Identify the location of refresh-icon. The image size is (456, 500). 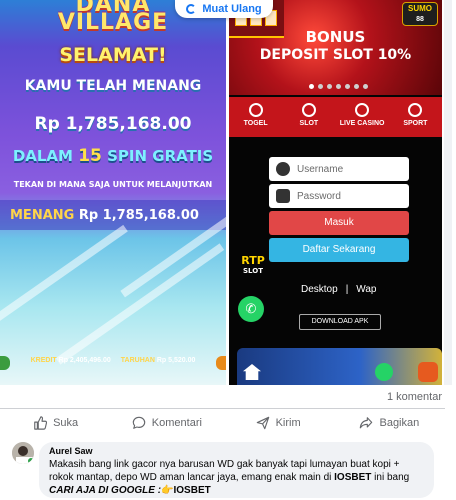
(191, 9).